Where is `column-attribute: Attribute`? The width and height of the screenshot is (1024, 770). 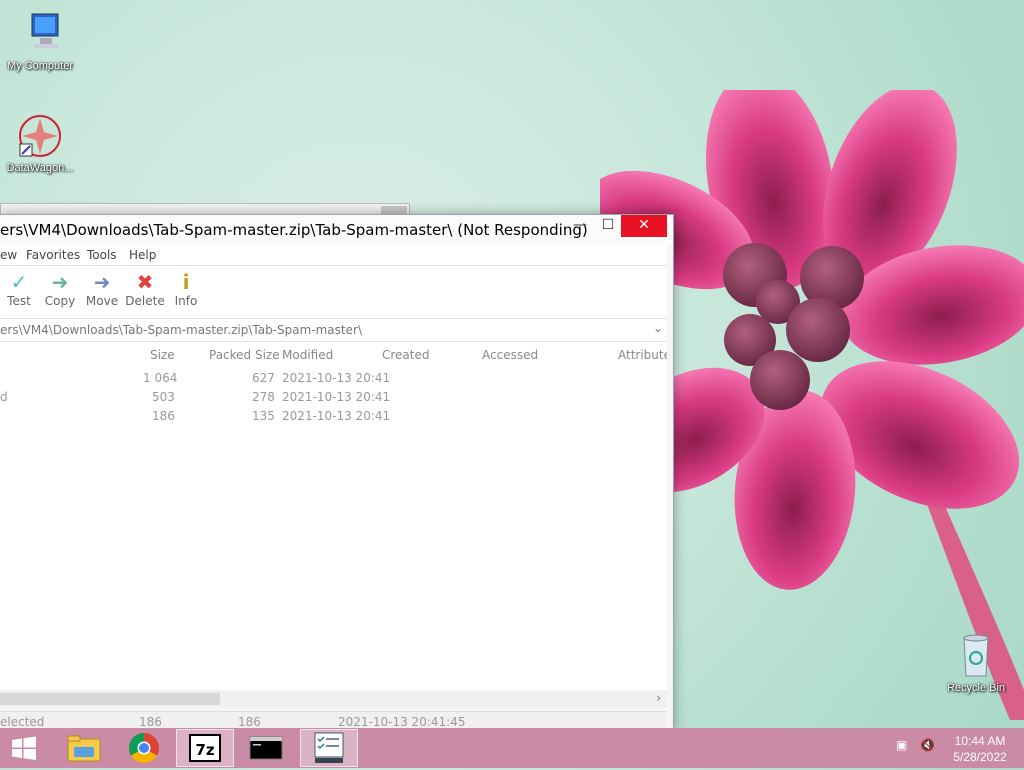
column-attribute: Attribute is located at coordinates (642, 355).